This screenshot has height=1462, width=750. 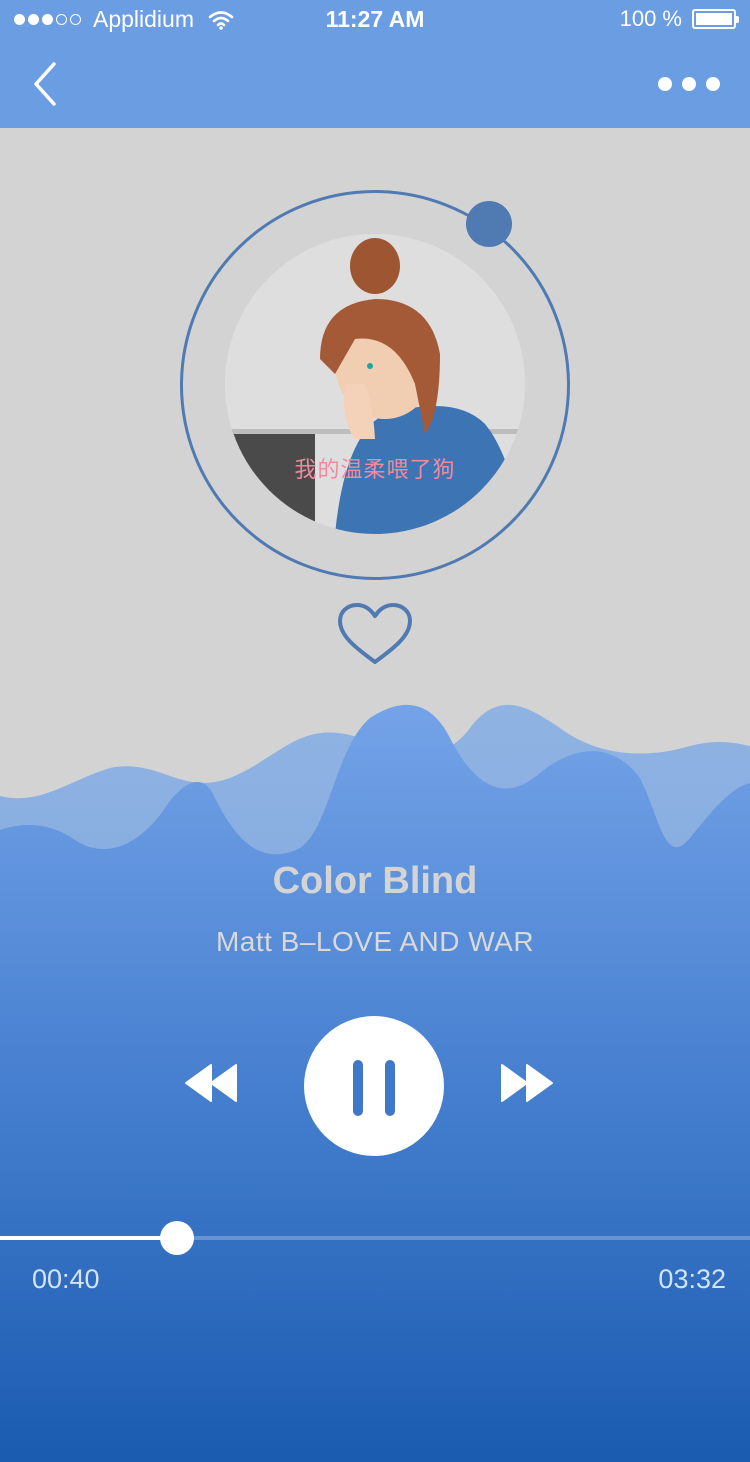 What do you see at coordinates (375, 941) in the screenshot?
I see `song-artist: Matt B–LOVE AND WAR` at bounding box center [375, 941].